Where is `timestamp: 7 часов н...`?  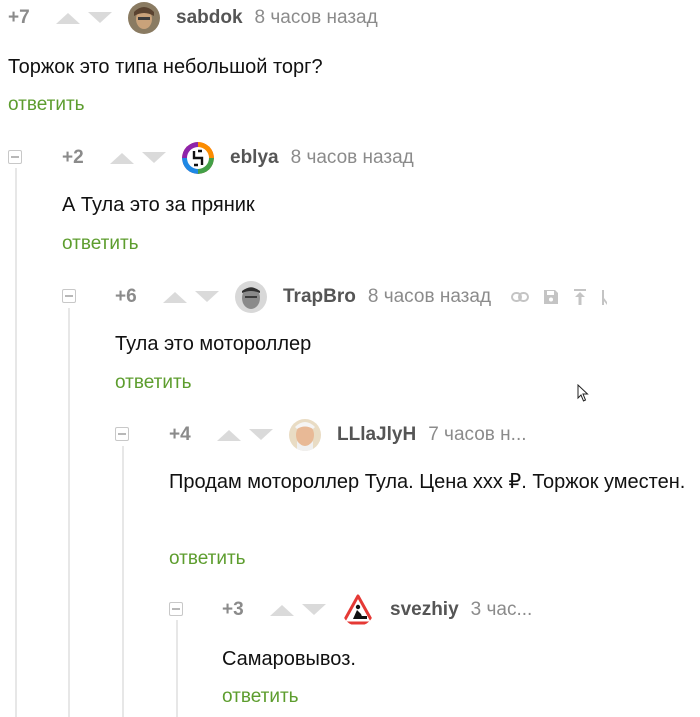 timestamp: 7 часов н... is located at coordinates (477, 435).